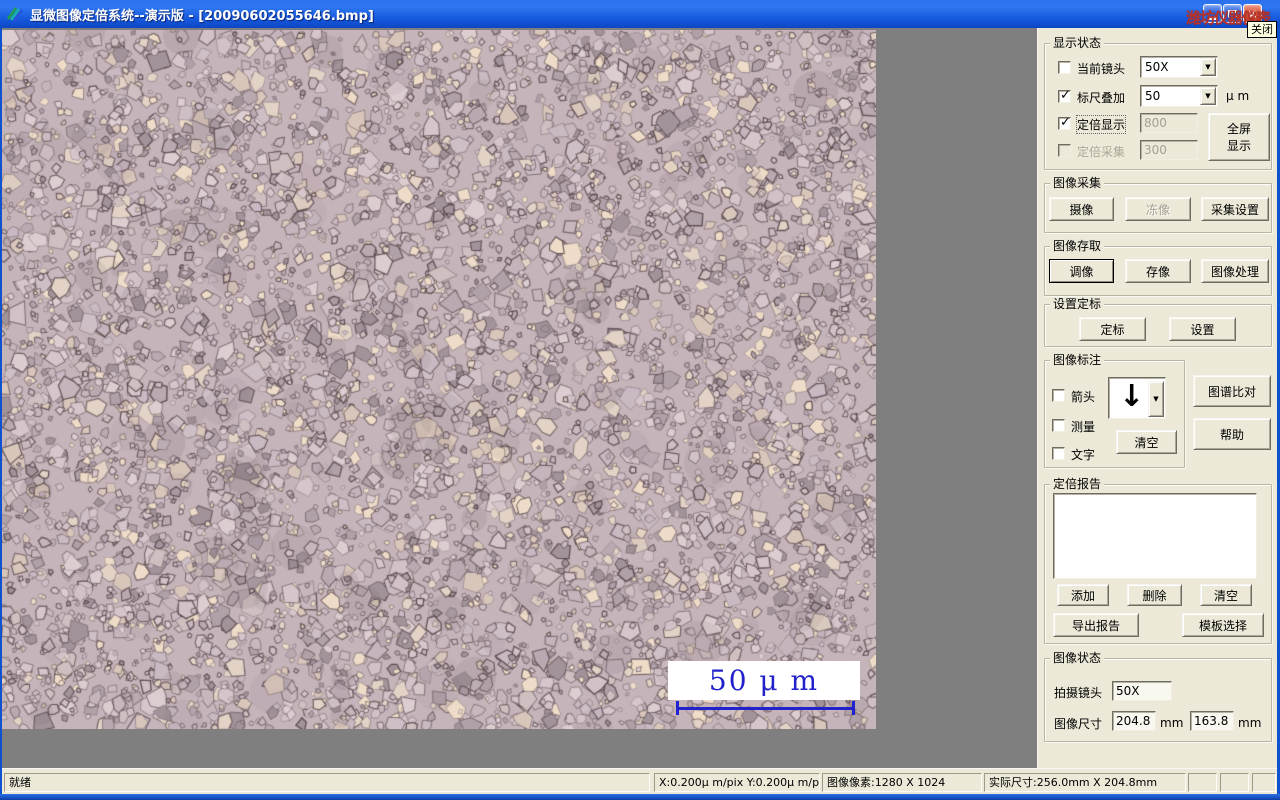 The width and height of the screenshot is (1280, 800). I want to click on fixed-display-checkbox: ✓, so click(1064, 122).